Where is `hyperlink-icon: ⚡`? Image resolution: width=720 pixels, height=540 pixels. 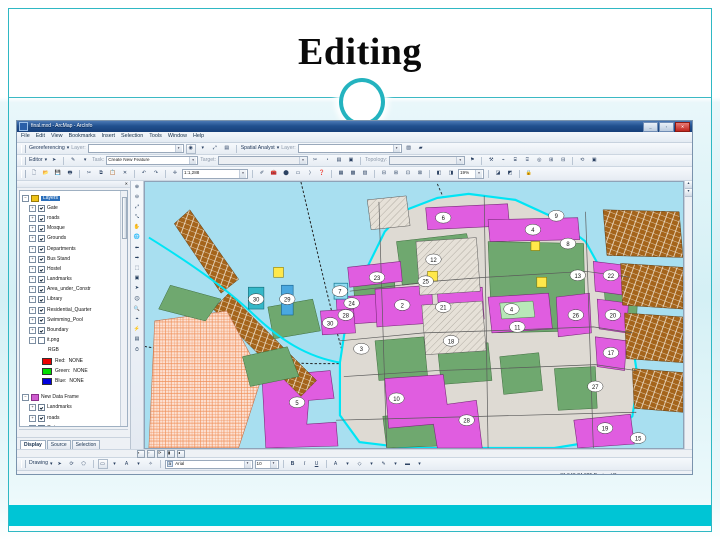
hyperlink-icon: ⚡ is located at coordinates (137, 330).